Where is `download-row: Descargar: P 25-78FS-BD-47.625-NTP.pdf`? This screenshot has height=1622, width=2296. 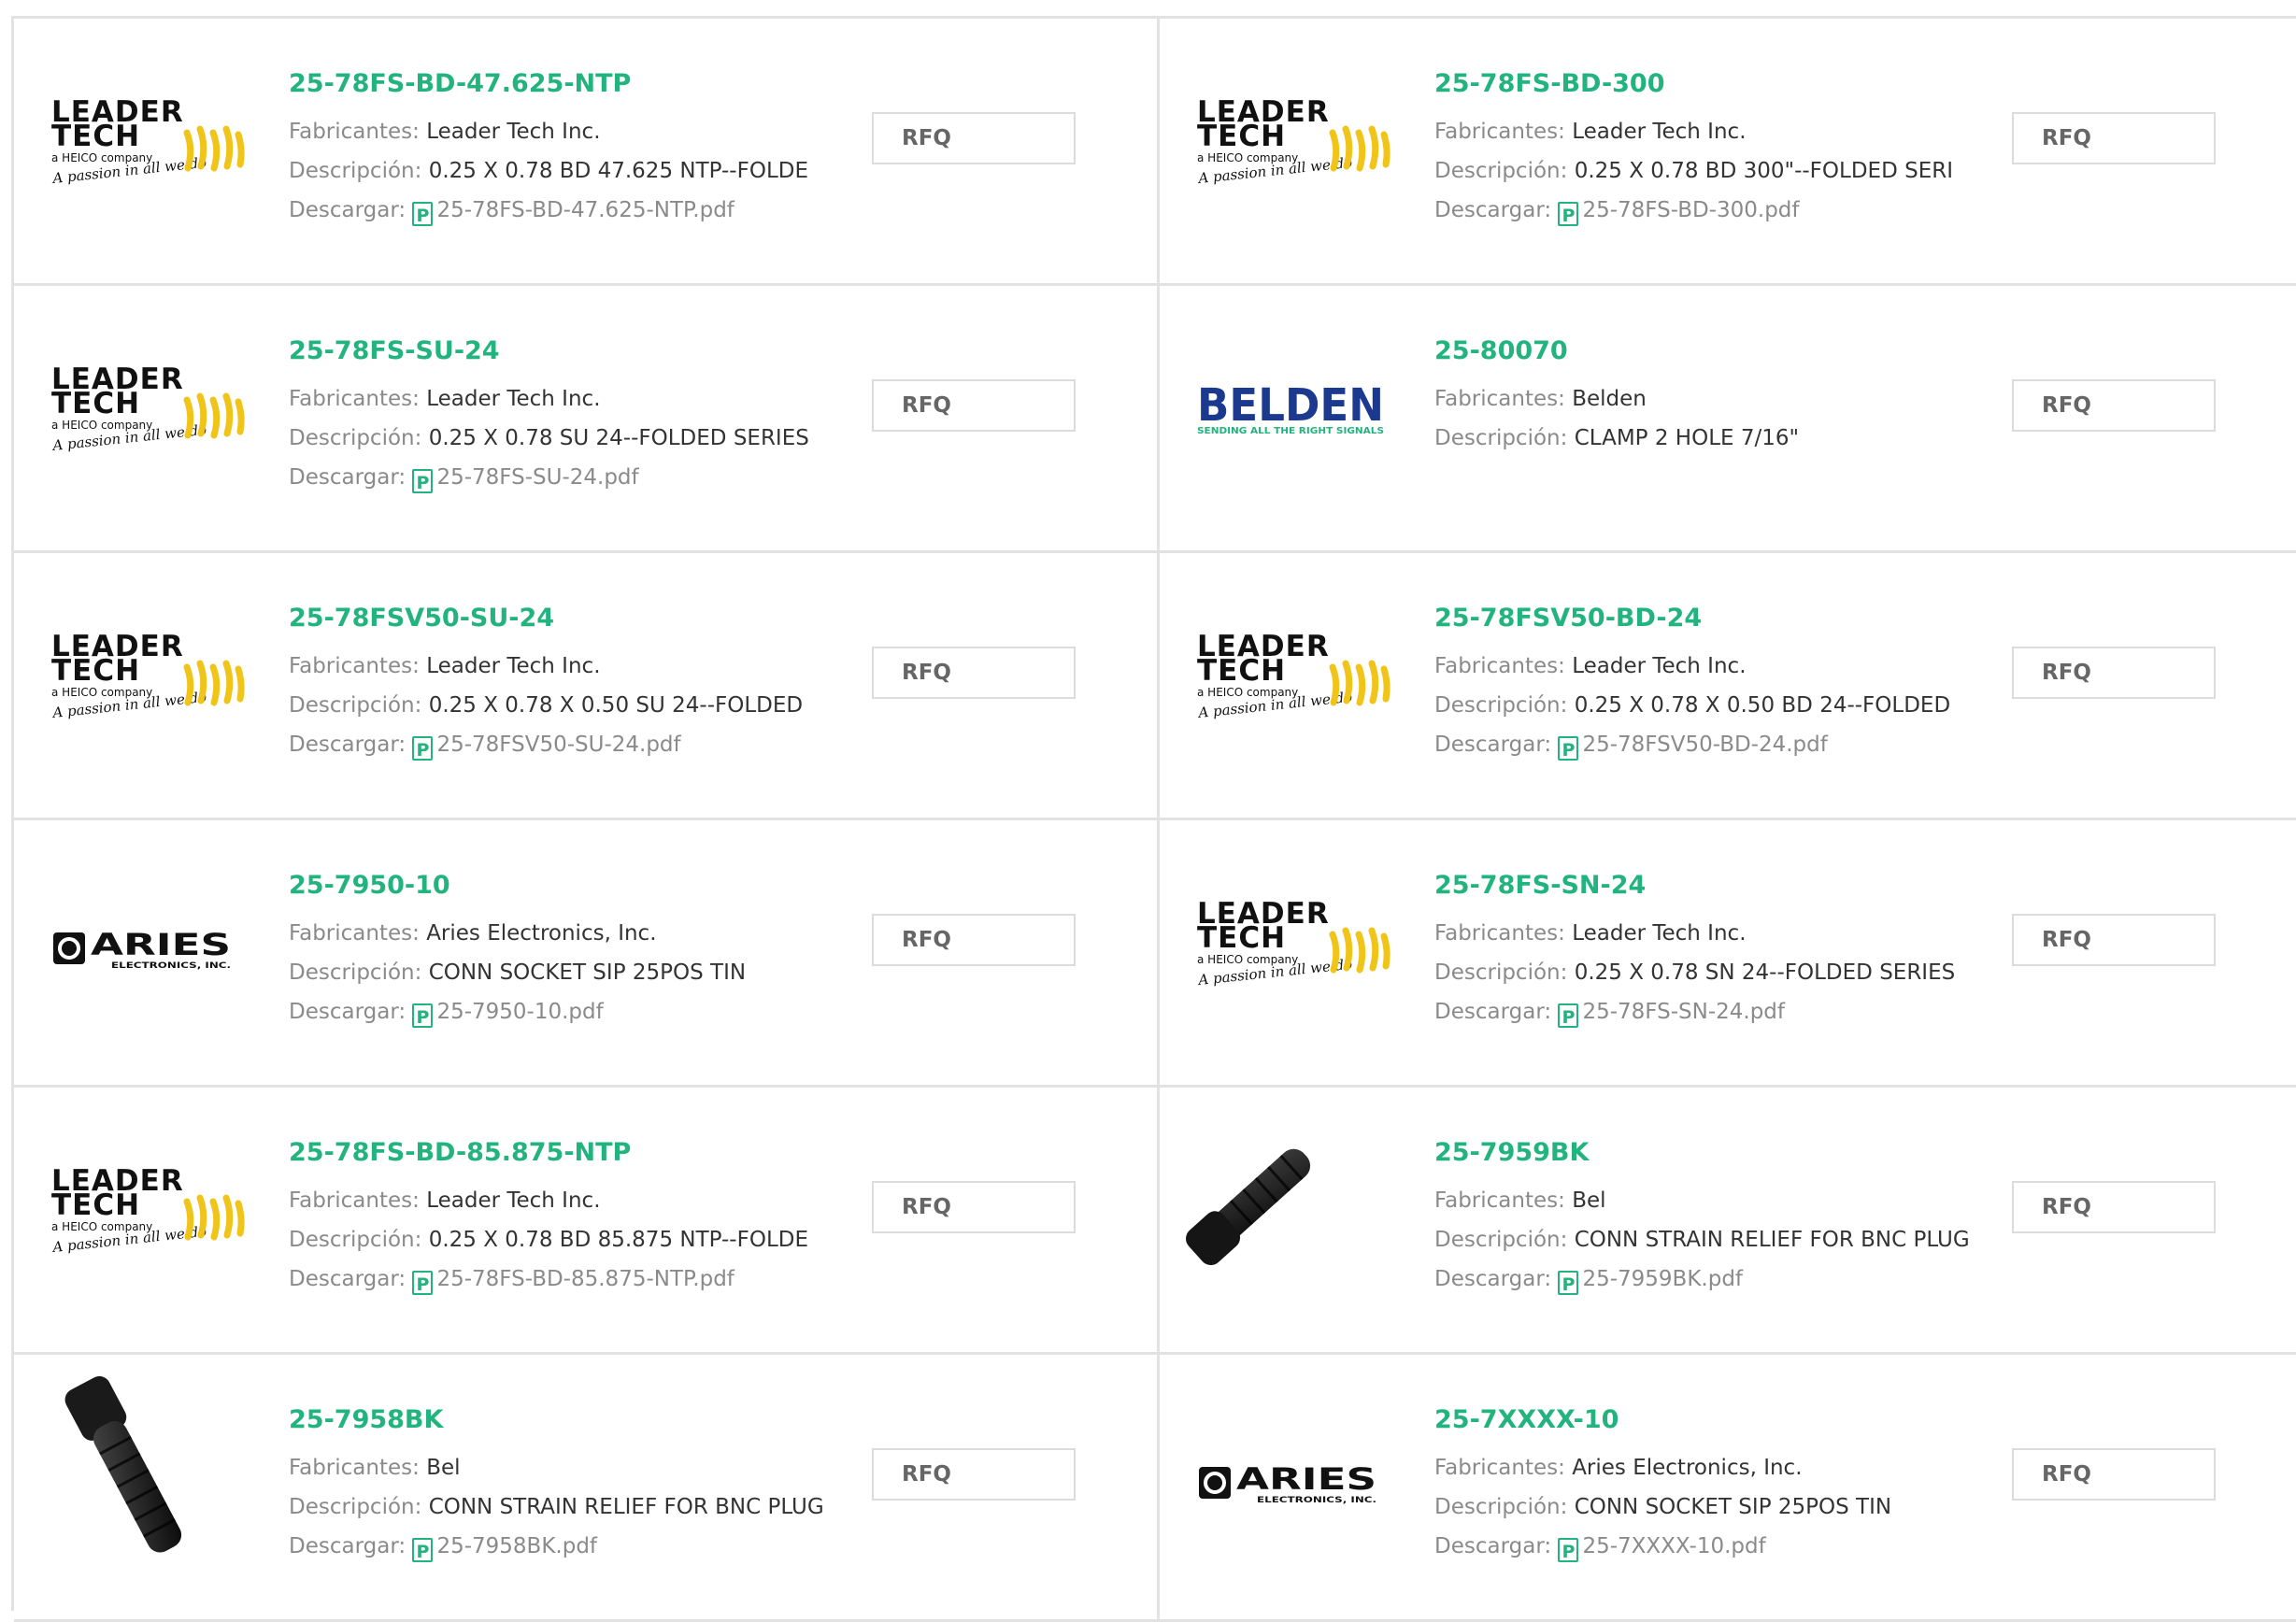 download-row: Descargar: P 25-78FS-BD-47.625-NTP.pdf is located at coordinates (578, 210).